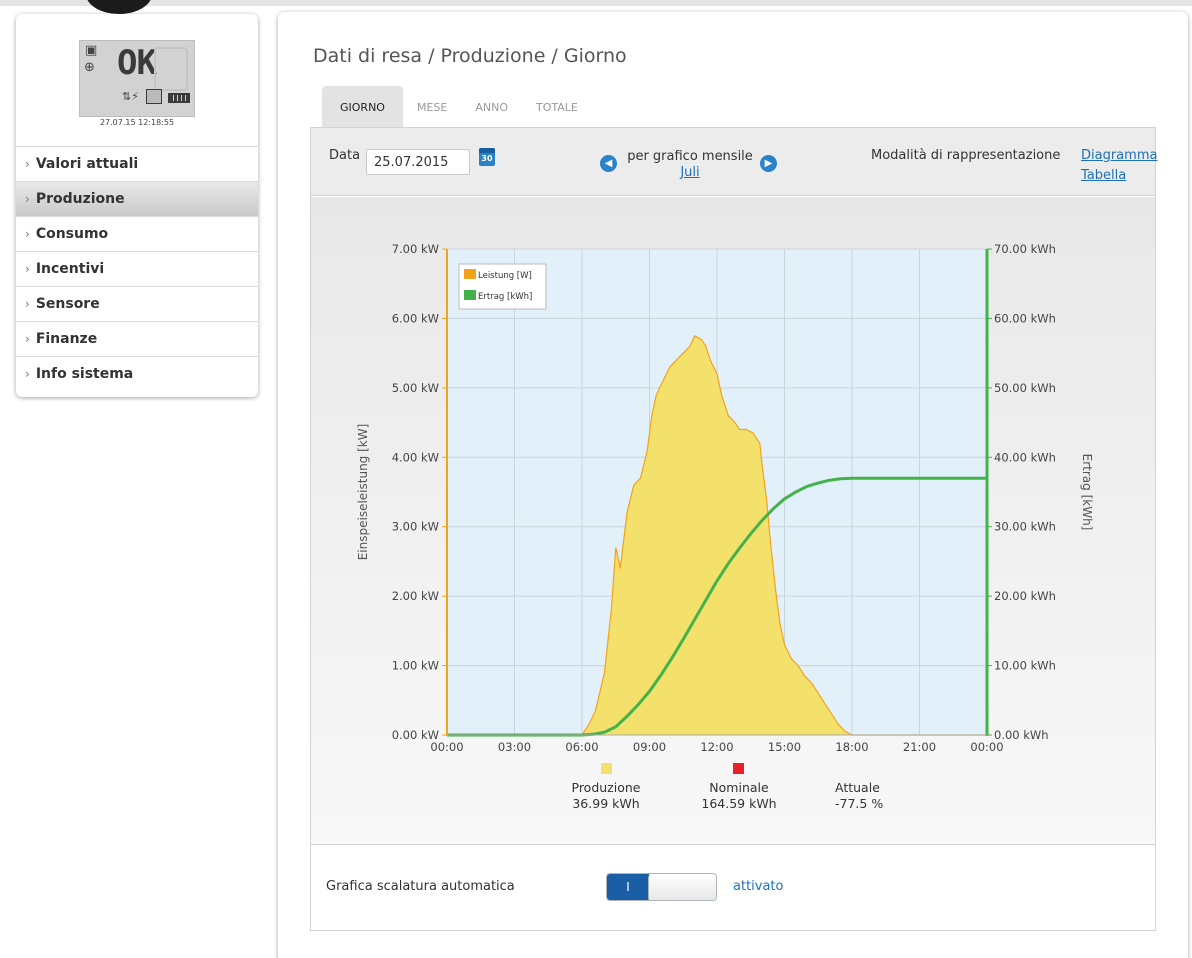 This screenshot has height=958, width=1192. What do you see at coordinates (415, 318) in the screenshot?
I see `y-tick-label: 6.00 kW` at bounding box center [415, 318].